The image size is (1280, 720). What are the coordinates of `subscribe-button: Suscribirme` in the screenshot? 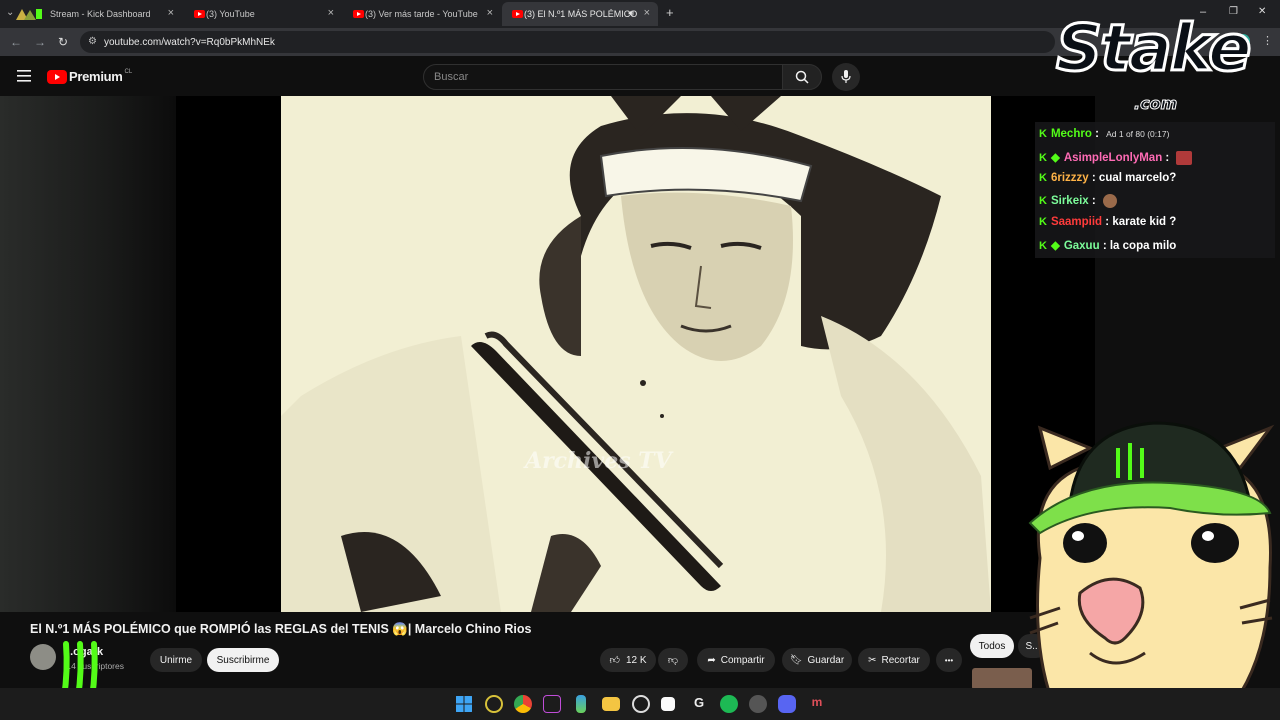 It's located at (243, 660).